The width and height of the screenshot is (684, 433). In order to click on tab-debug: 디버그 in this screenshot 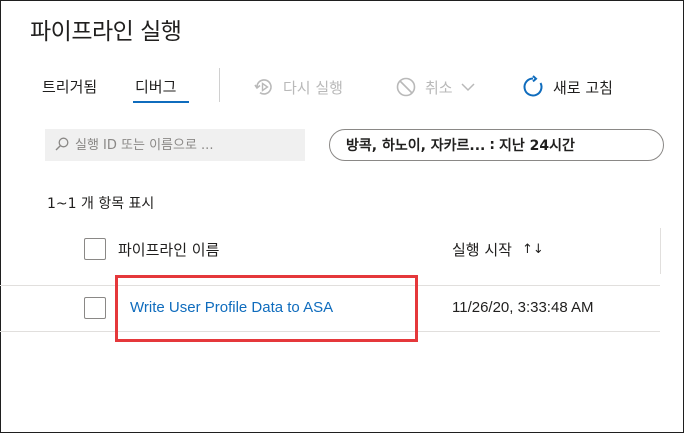, I will do `click(155, 86)`.